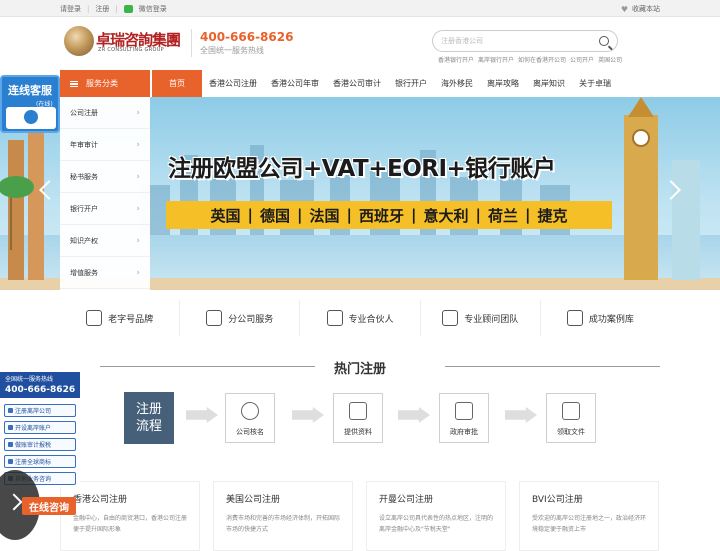  Describe the element at coordinates (358, 418) in the screenshot. I see `process-step: 提供资料` at that location.